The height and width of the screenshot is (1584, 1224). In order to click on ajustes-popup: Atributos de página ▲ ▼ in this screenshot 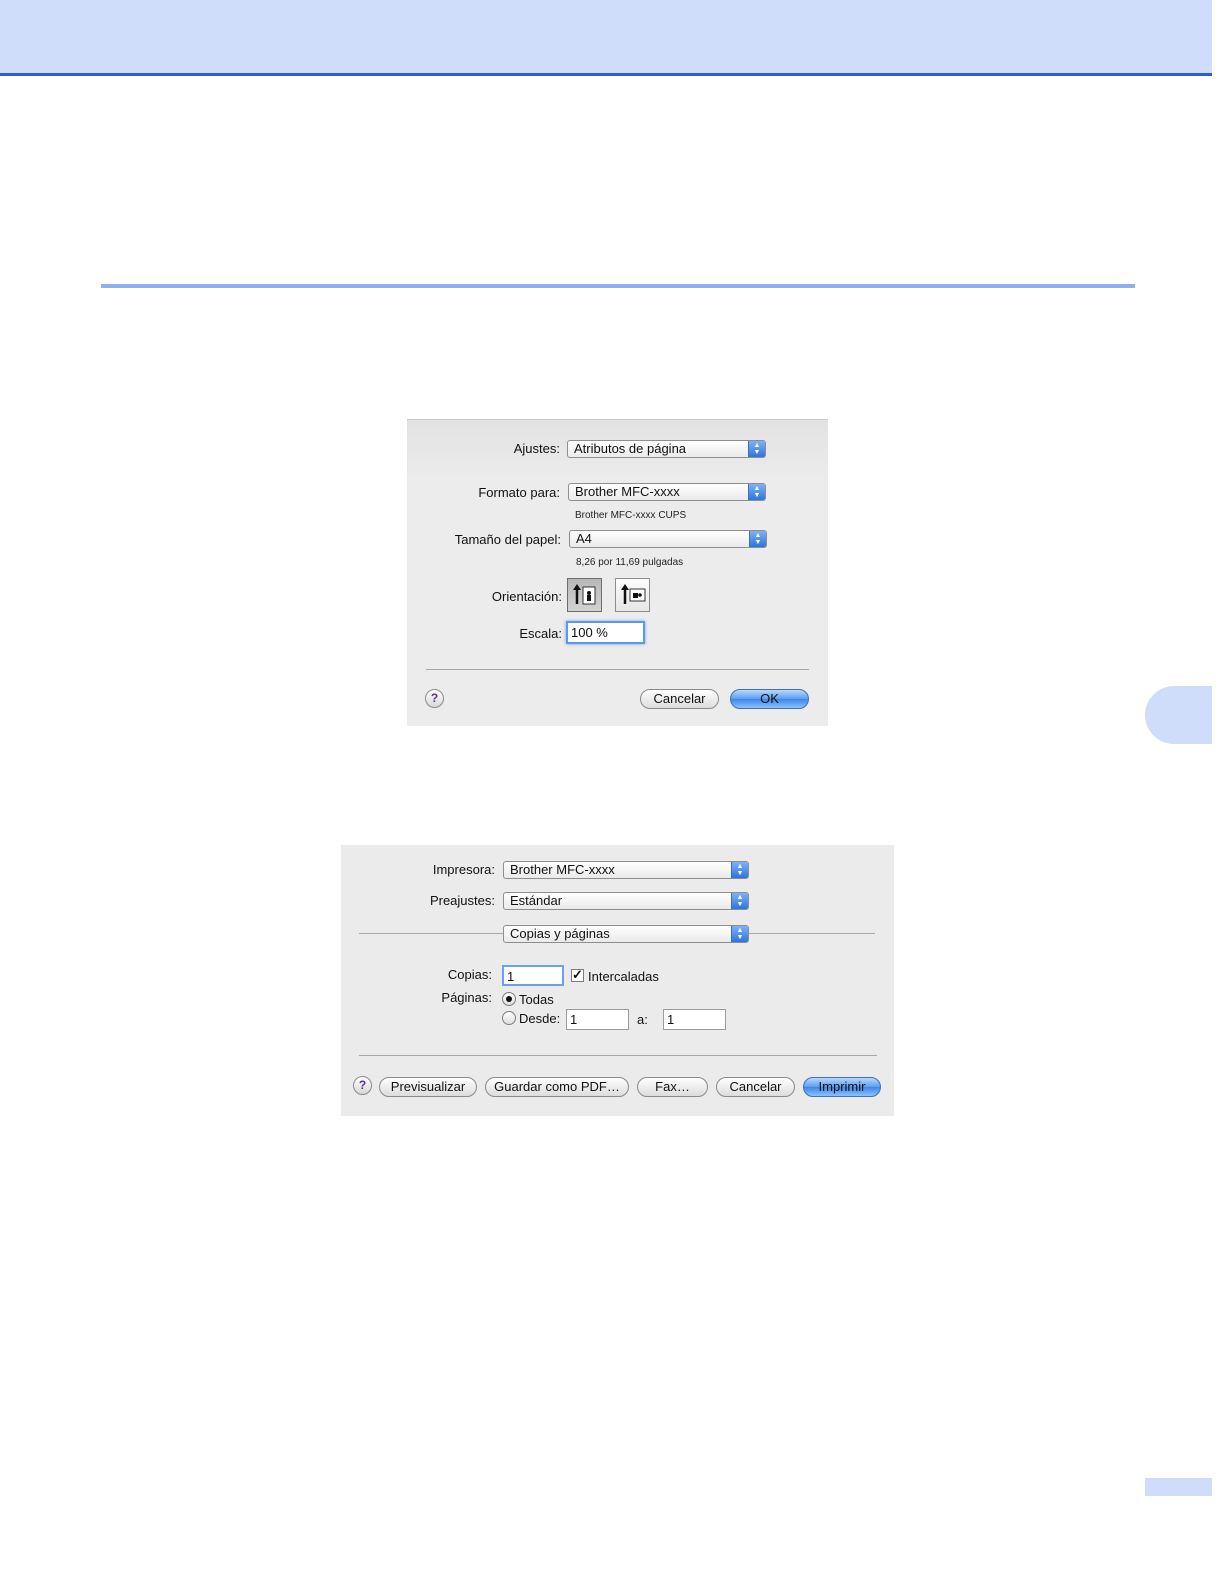, I will do `click(666, 449)`.